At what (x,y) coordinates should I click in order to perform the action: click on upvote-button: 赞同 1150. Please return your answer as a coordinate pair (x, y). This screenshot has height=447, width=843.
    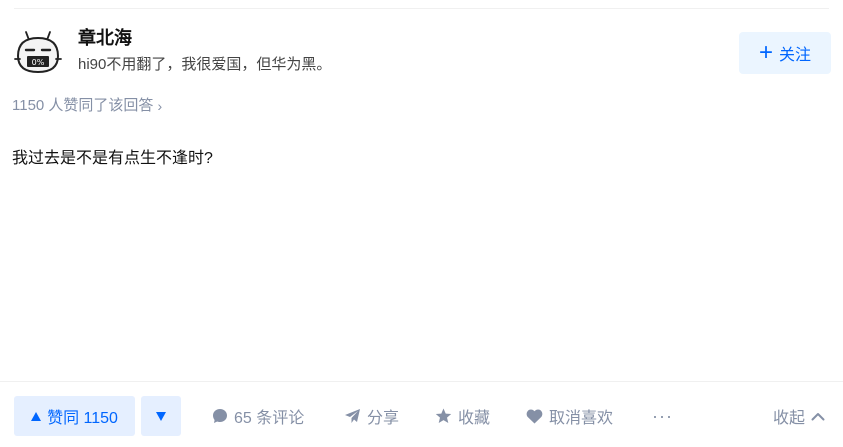
    Looking at the image, I should click on (74, 416).